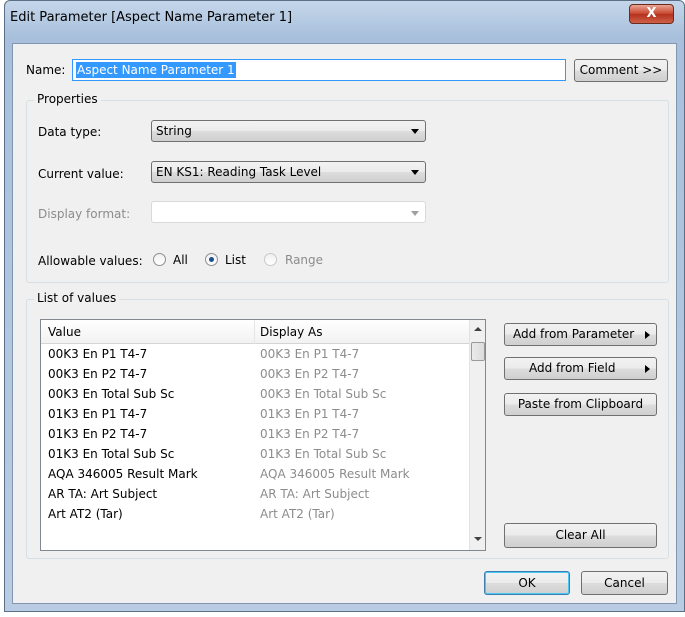 The height and width of the screenshot is (617, 685). Describe the element at coordinates (98, 434) in the screenshot. I see `row-value: 01K3 En P2 T4-7` at that location.